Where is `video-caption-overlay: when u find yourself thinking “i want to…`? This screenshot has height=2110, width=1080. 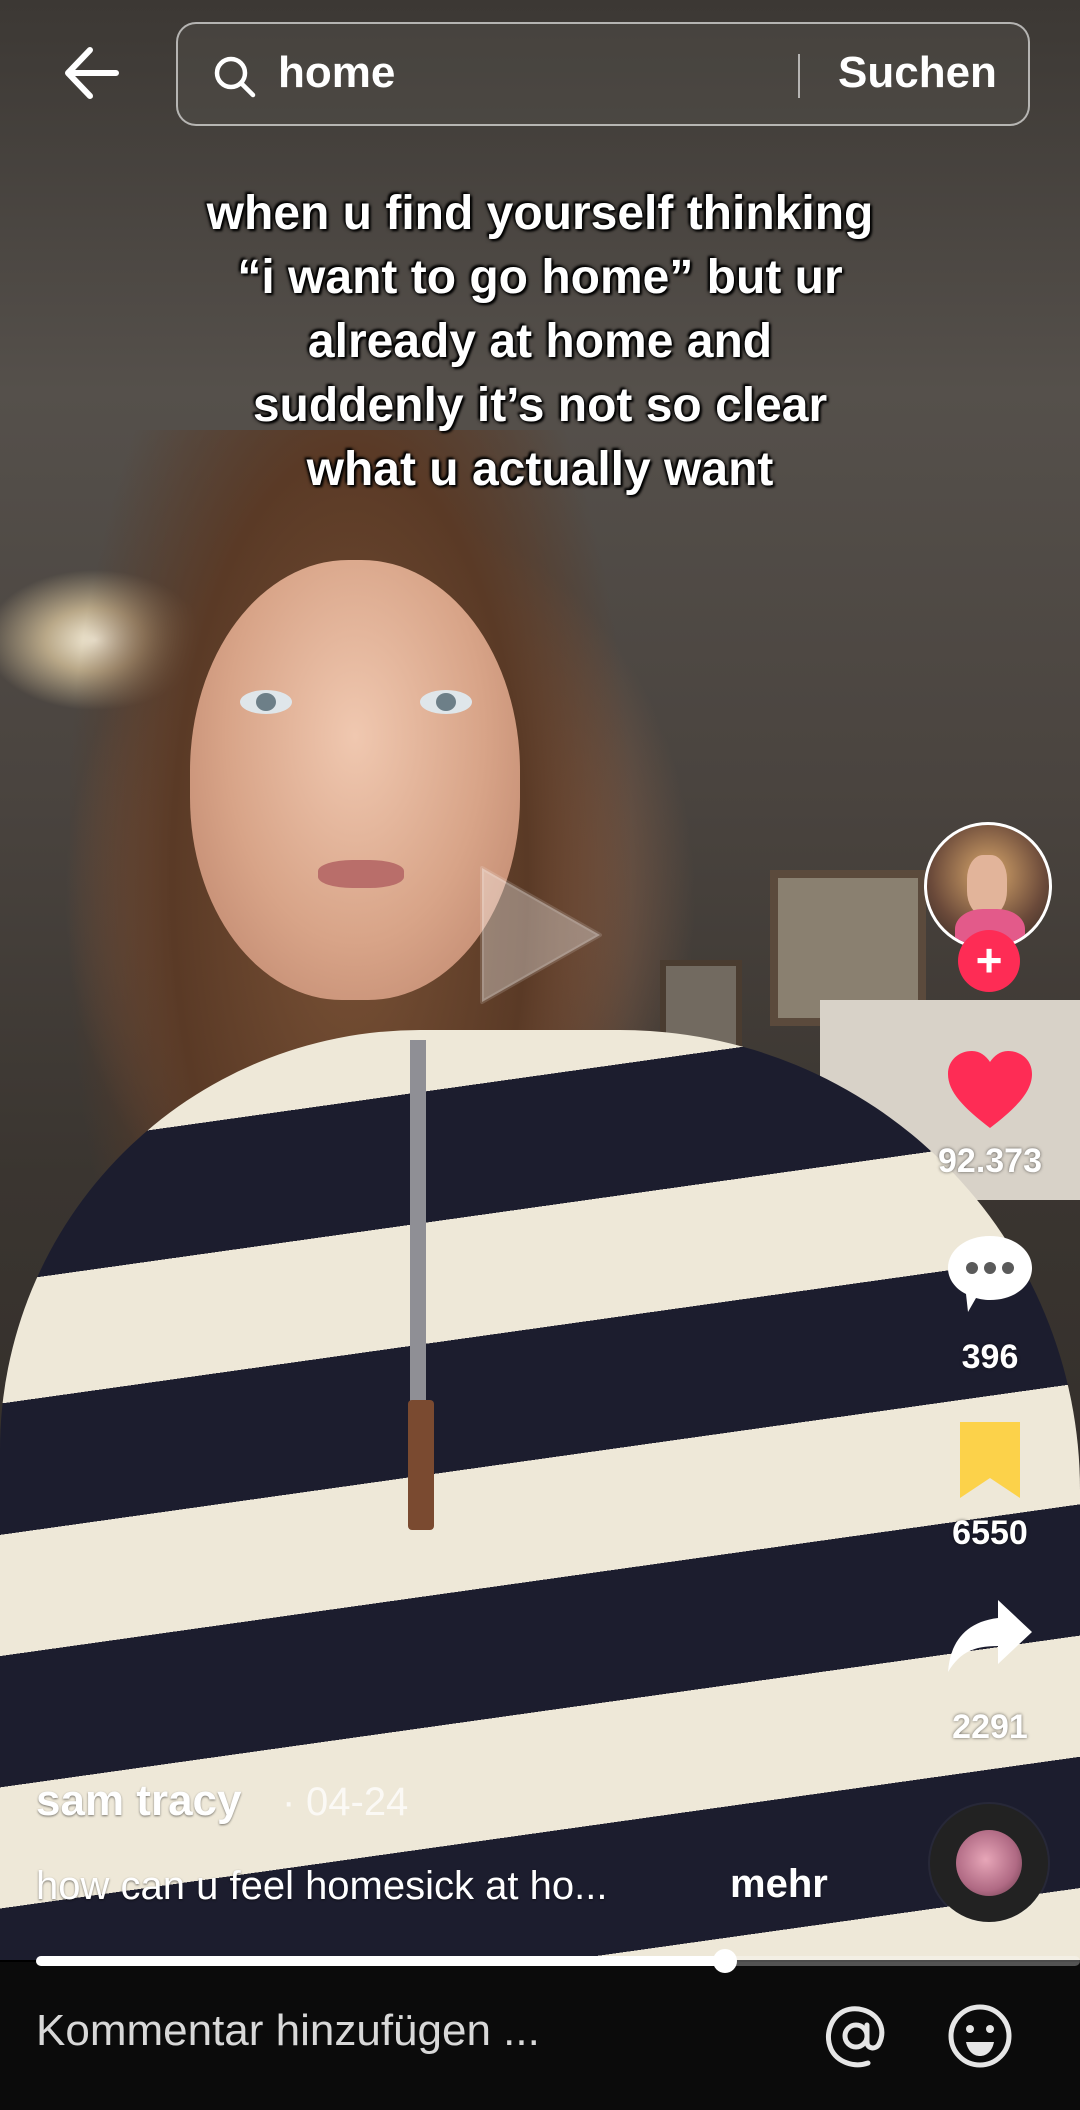 video-caption-overlay: when u find yourself thinking “i want to… is located at coordinates (540, 341).